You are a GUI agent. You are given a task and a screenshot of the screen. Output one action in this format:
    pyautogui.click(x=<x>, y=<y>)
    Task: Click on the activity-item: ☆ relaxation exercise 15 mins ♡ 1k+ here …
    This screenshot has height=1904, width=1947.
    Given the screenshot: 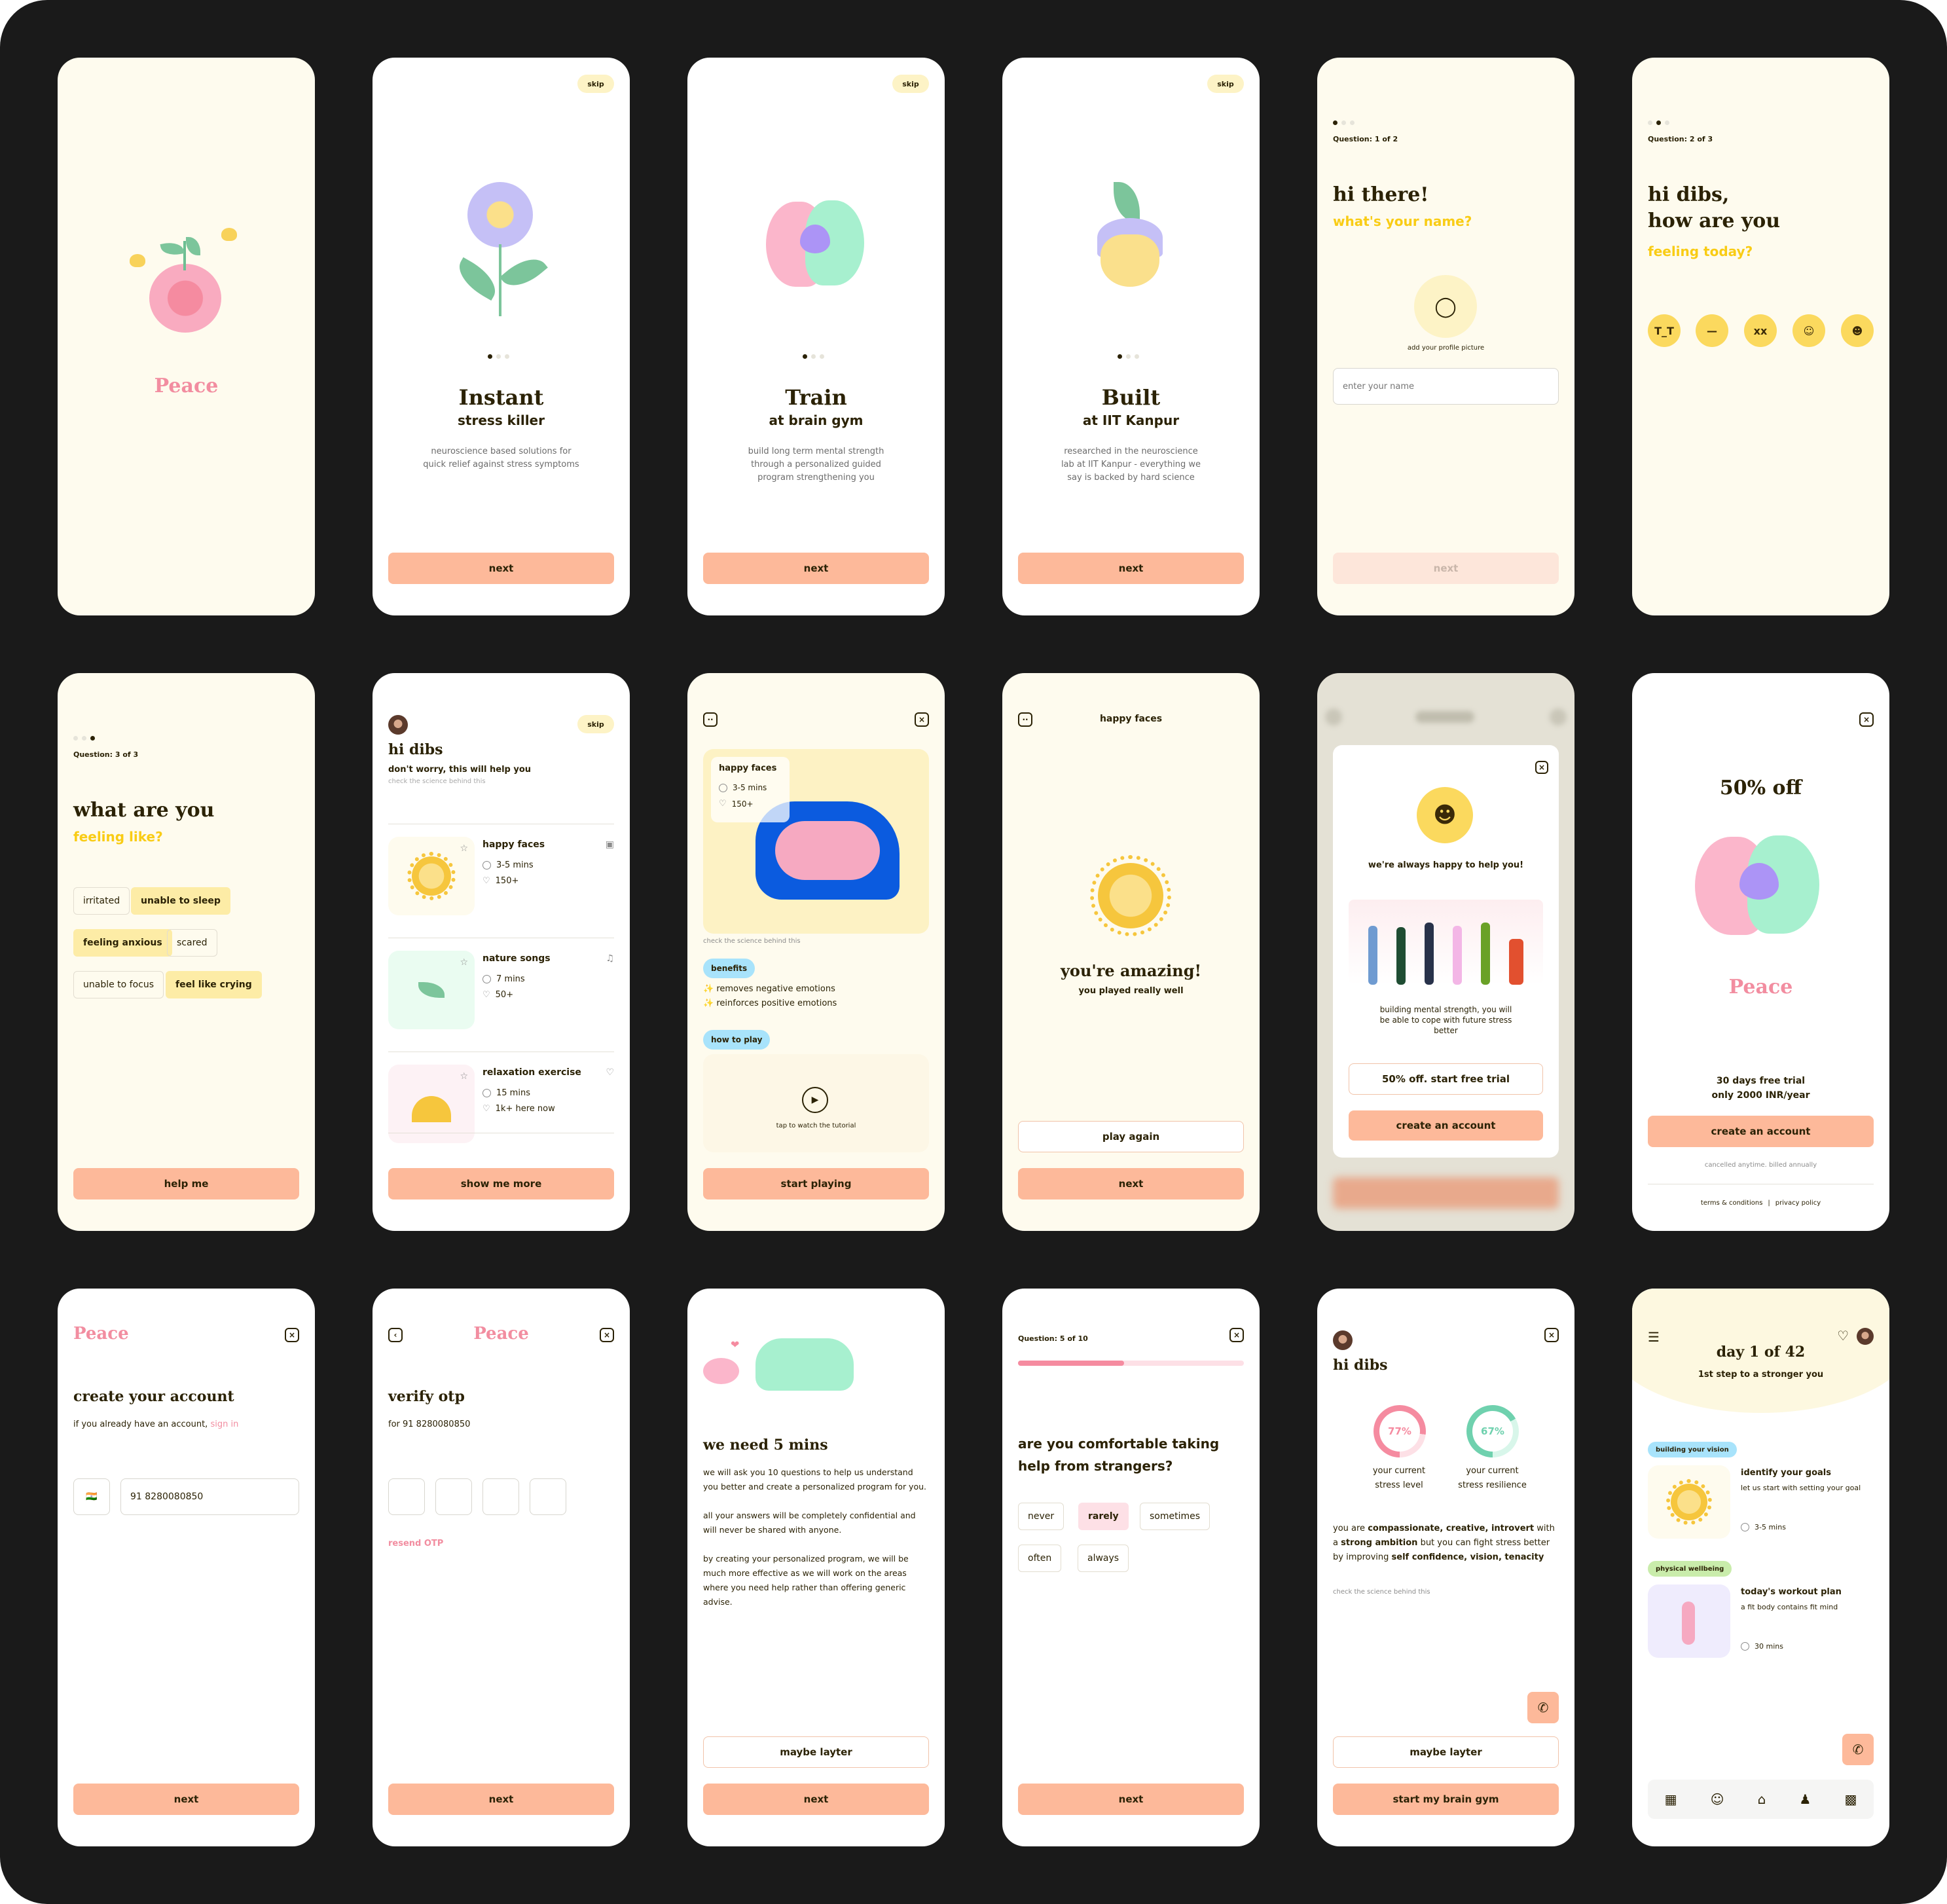 What is the action you would take?
    pyautogui.click(x=501, y=1110)
    